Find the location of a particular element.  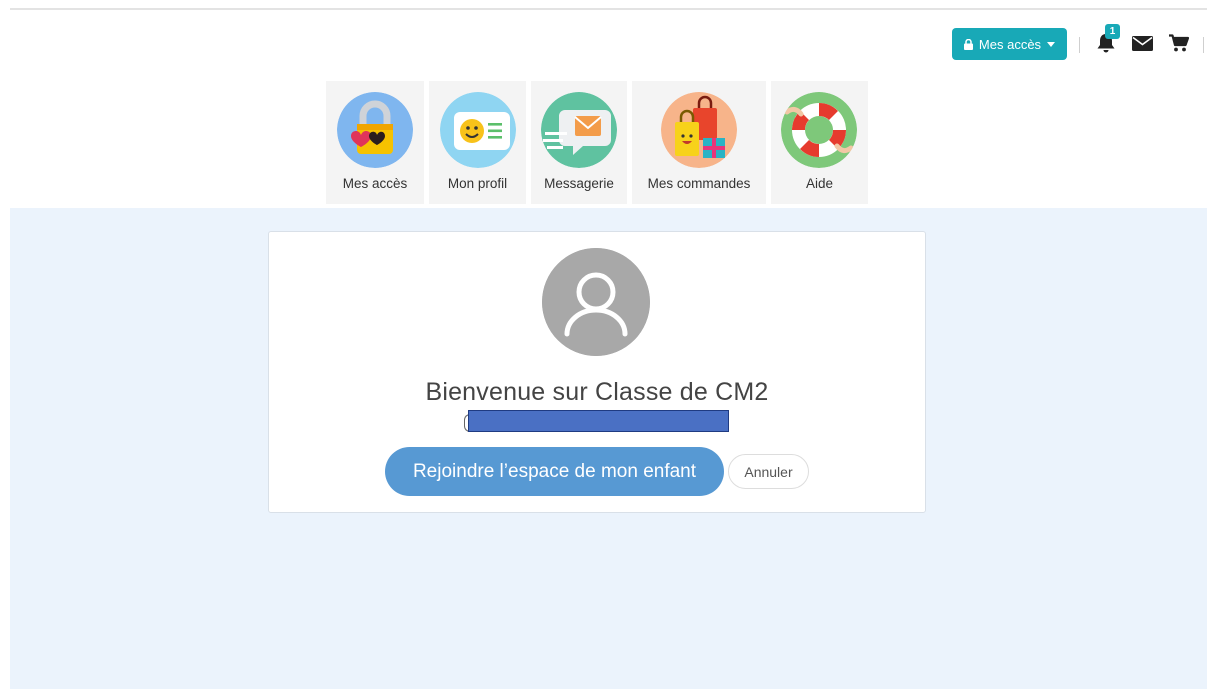

mes-acces-label: Mes accès is located at coordinates (1010, 44).